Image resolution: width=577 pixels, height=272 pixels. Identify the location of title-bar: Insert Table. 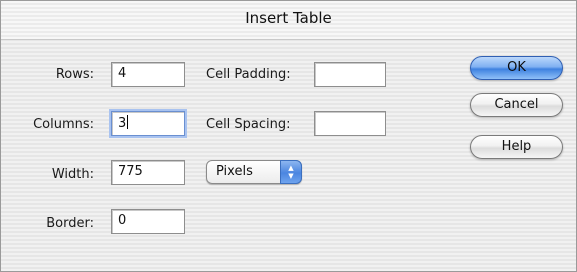
(288, 20).